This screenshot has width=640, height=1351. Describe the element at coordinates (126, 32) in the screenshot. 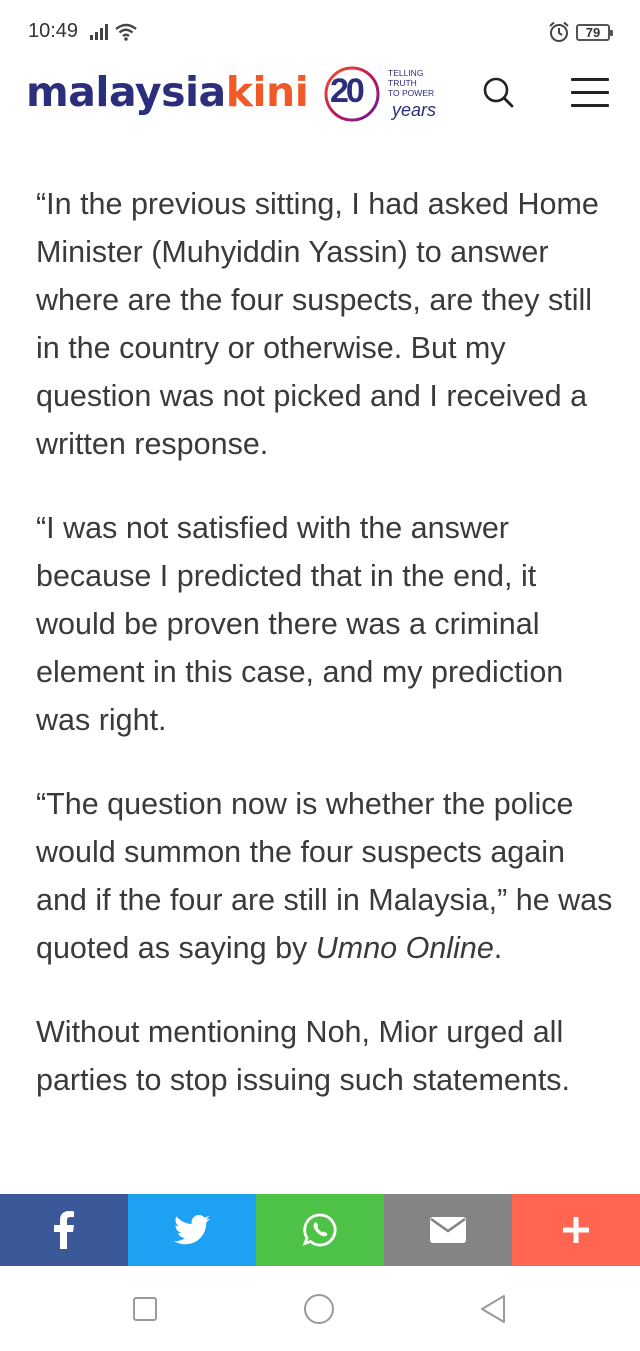

I see `wifi-icon` at that location.